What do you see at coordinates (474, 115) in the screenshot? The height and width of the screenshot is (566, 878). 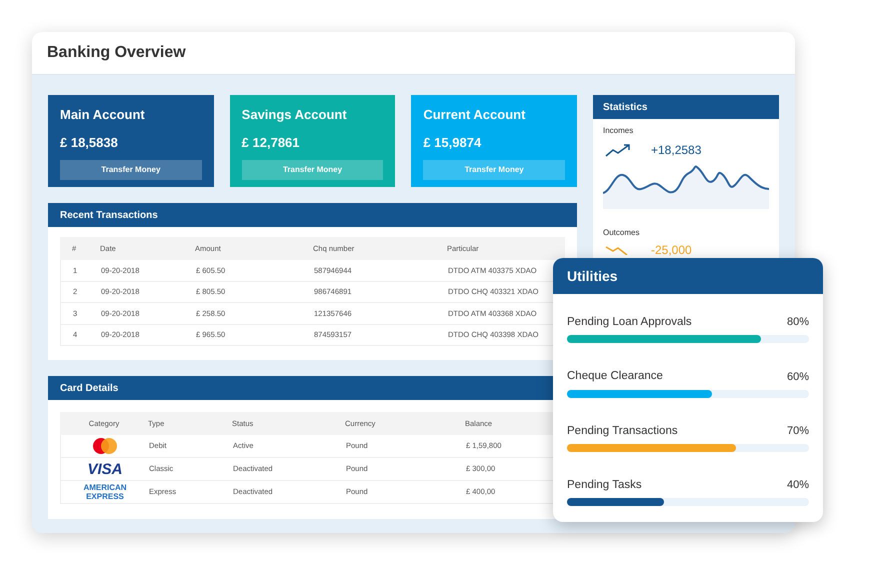 I see `account-name: Current Account` at bounding box center [474, 115].